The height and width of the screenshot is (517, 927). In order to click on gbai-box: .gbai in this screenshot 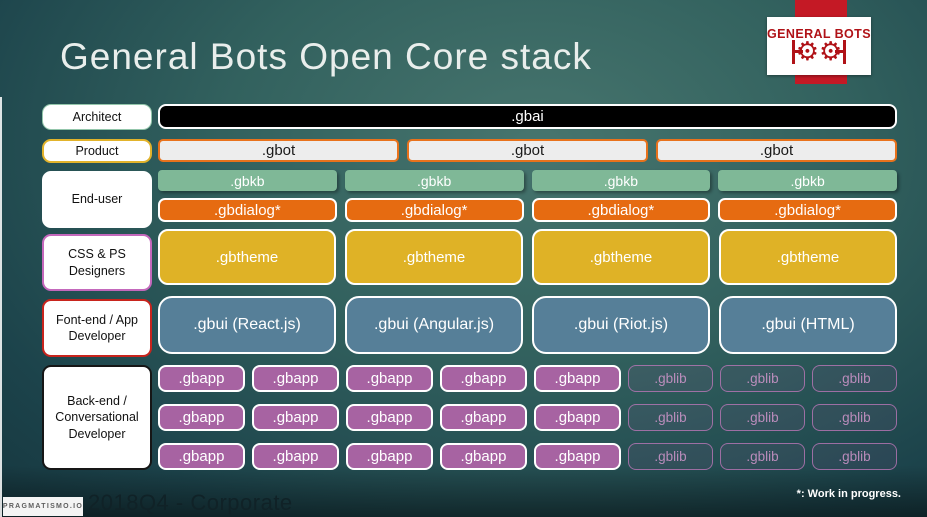, I will do `click(527, 116)`.